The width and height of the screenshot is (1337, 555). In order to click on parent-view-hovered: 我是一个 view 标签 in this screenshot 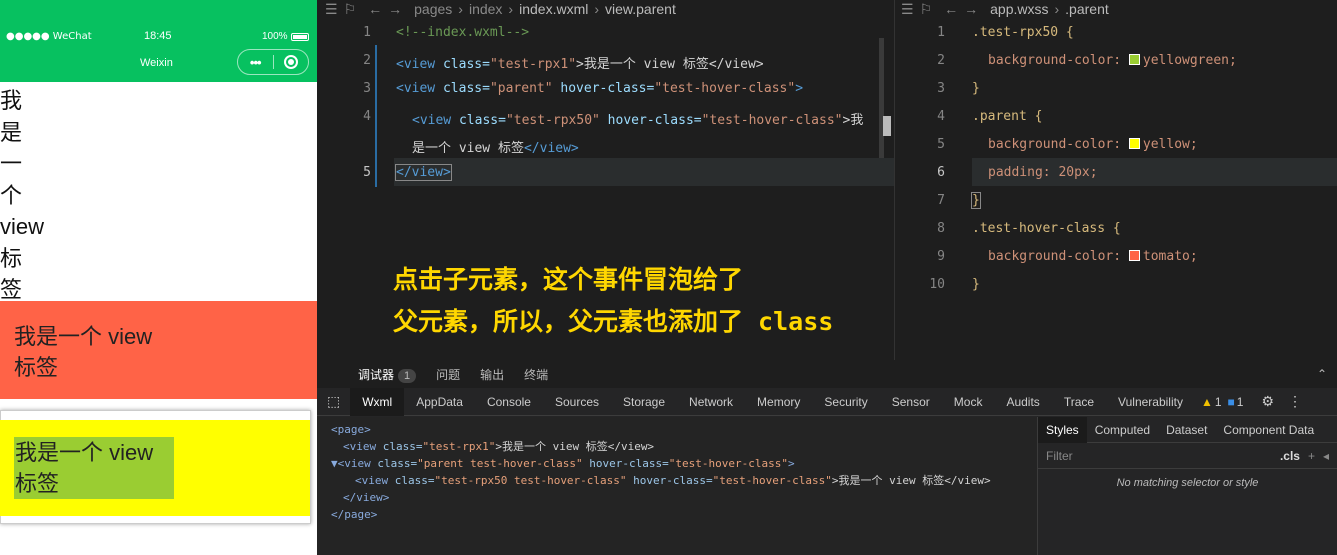, I will do `click(158, 350)`.